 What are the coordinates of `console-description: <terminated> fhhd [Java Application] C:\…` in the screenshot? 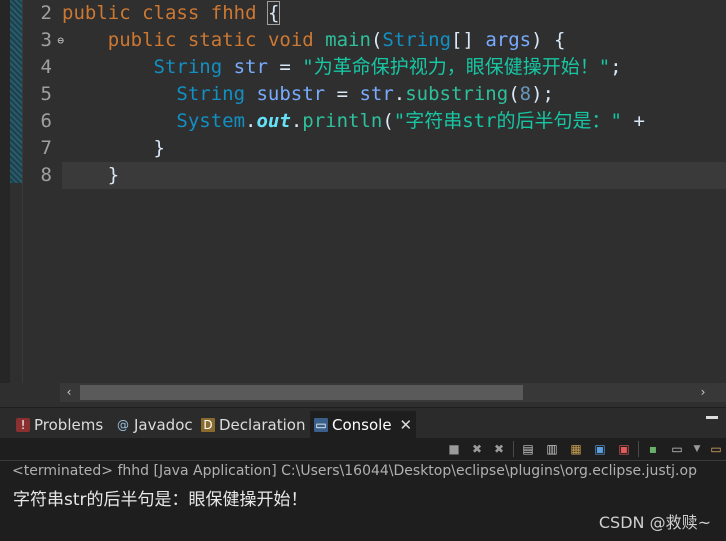 It's located at (363, 470).